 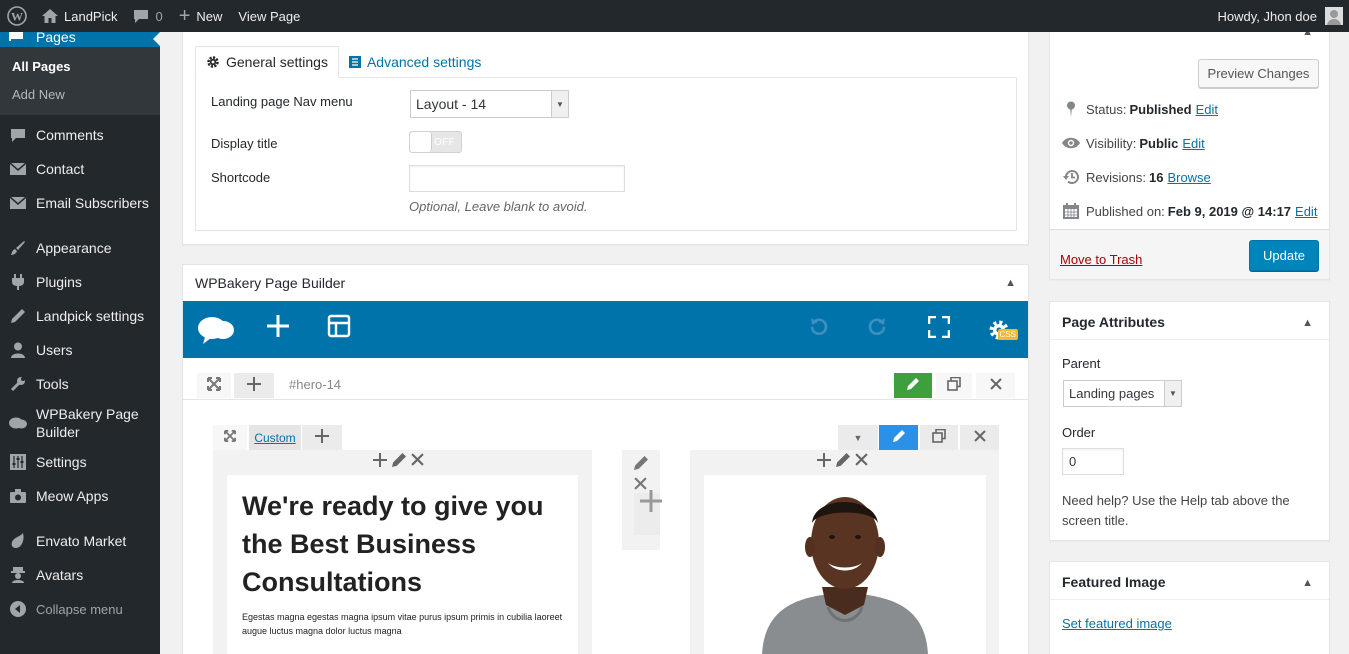 I want to click on sidebar-item-landpick-settings: Landpick settings, so click(x=80, y=316).